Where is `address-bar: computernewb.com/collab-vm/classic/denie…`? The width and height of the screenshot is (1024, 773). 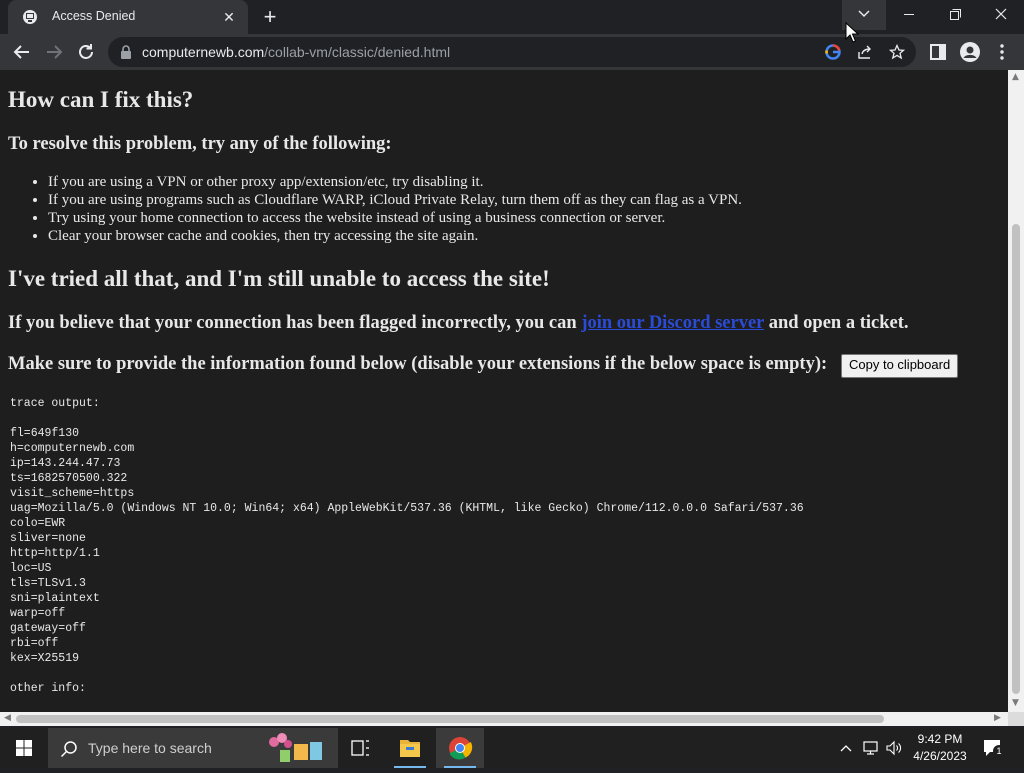 address-bar: computernewb.com/collab-vm/classic/denie… is located at coordinates (512, 52).